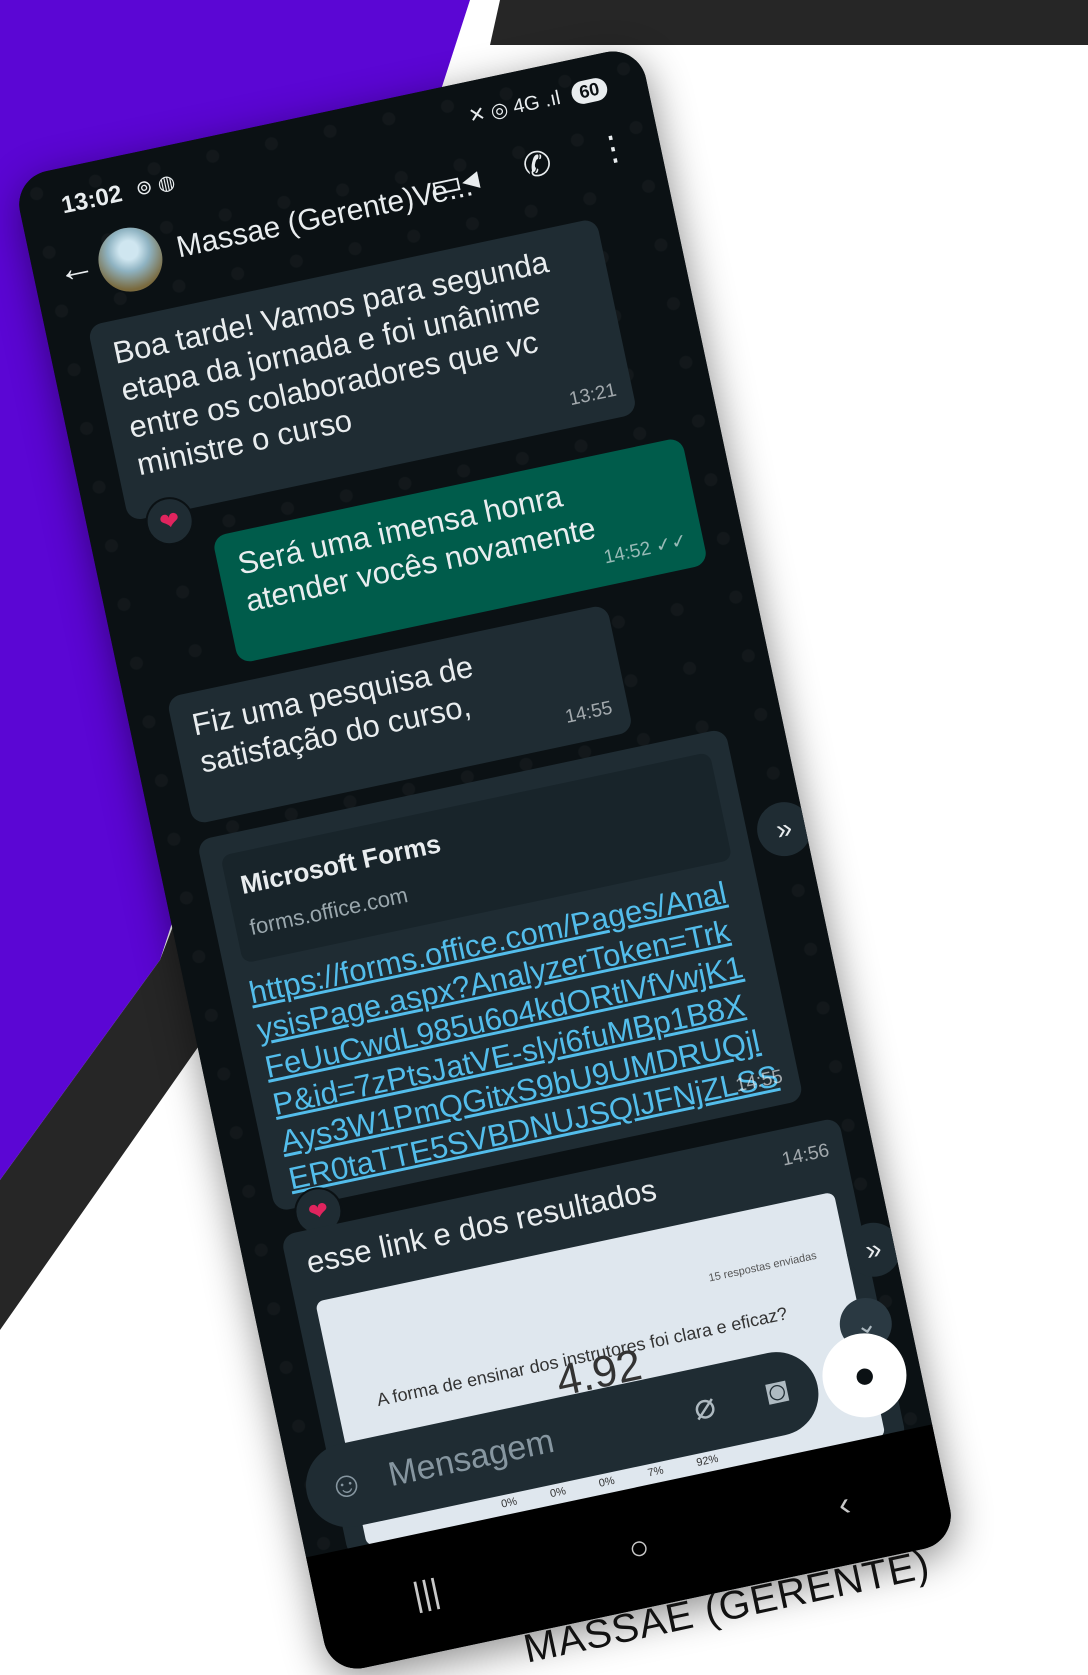  I want to click on back-arrow-icon: ←, so click(76, 269).